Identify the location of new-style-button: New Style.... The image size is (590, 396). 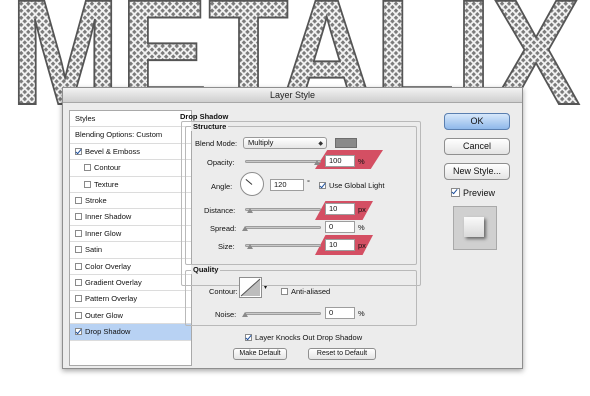
(477, 171).